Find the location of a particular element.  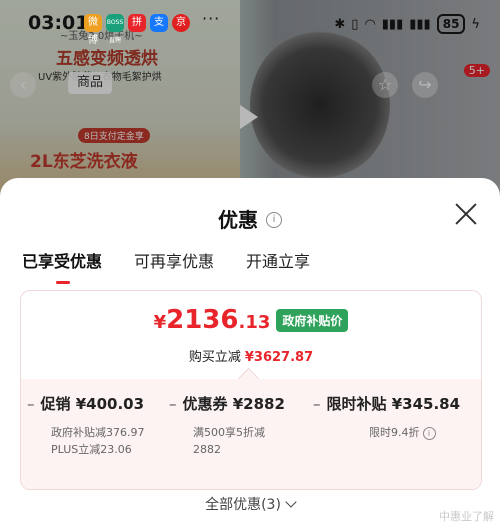

final-price-row: ¥2136.13 政府补贴价 is located at coordinates (251, 320).